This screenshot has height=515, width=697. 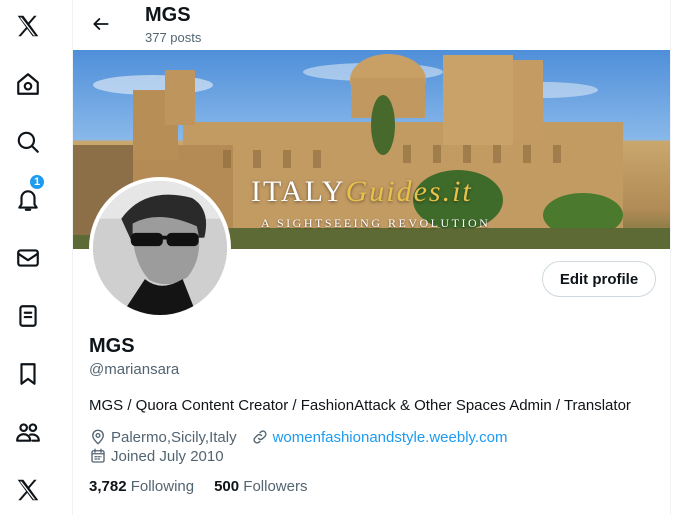 What do you see at coordinates (28, 490) in the screenshot?
I see `premium-x-icon` at bounding box center [28, 490].